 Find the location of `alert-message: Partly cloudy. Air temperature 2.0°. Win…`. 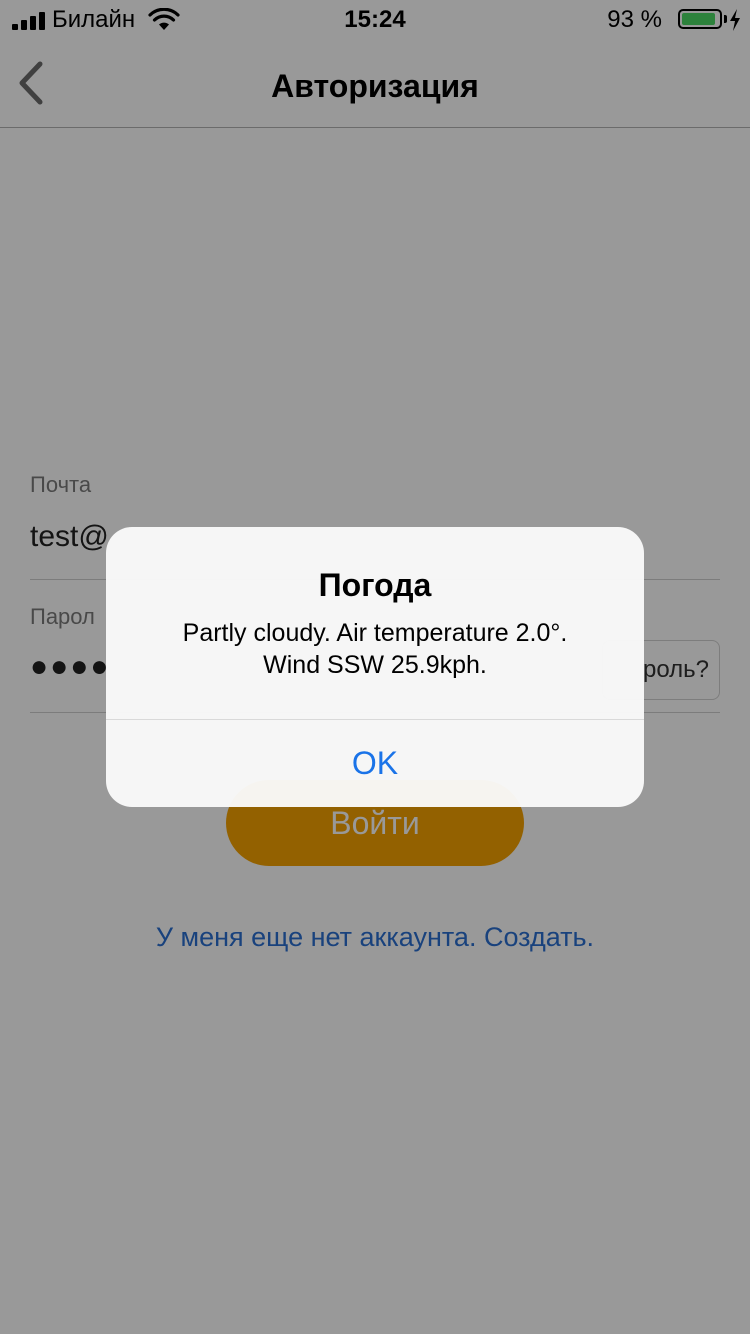

alert-message: Partly cloudy. Air temperature 2.0°. Win… is located at coordinates (375, 649).